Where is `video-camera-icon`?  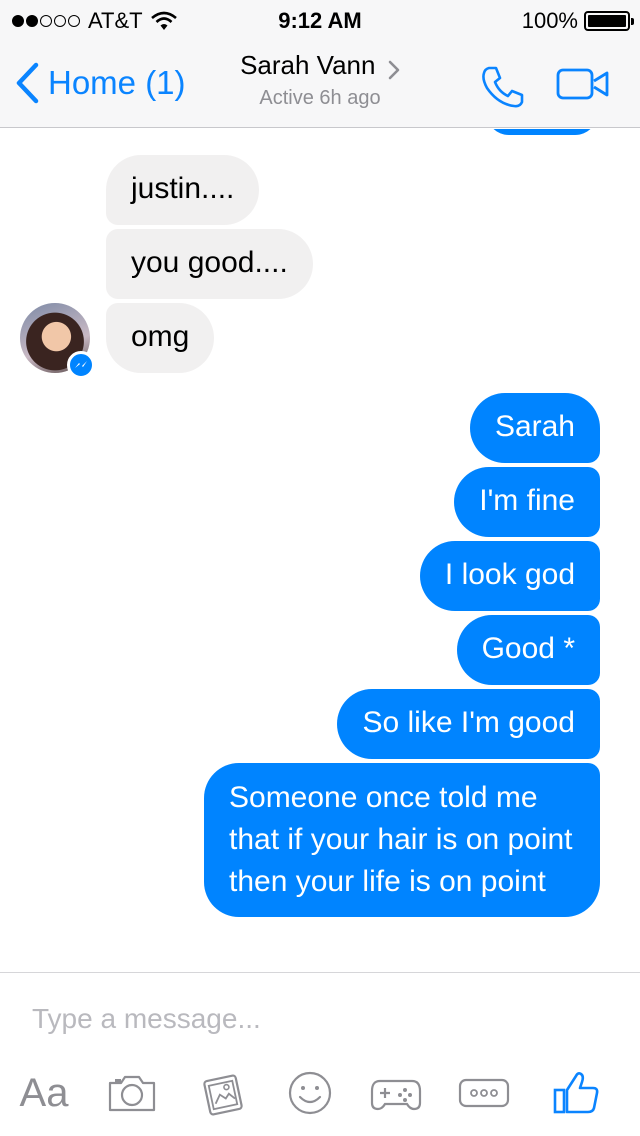 video-camera-icon is located at coordinates (582, 84).